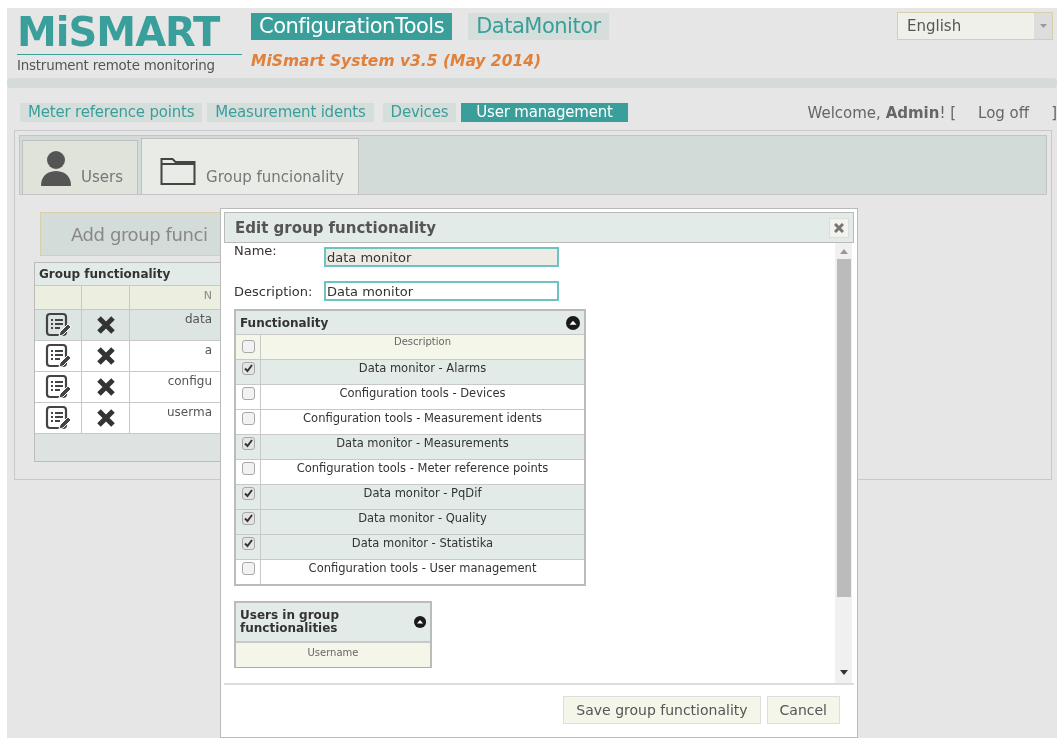  Describe the element at coordinates (803, 709) in the screenshot. I see `dialog-button: Cancel` at that location.